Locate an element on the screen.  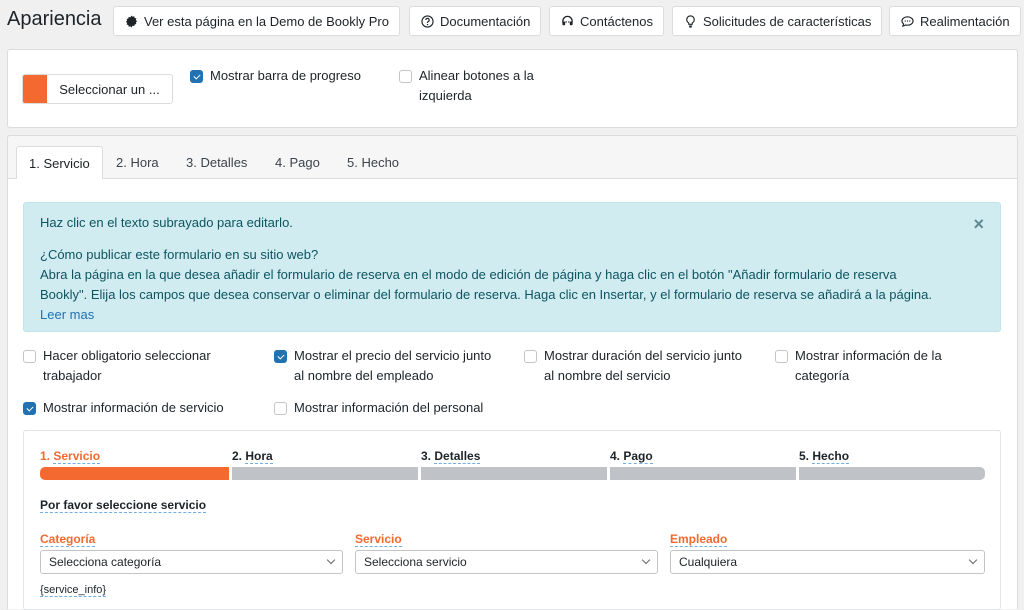
tab-hecho: 5. Hecho is located at coordinates (373, 164).